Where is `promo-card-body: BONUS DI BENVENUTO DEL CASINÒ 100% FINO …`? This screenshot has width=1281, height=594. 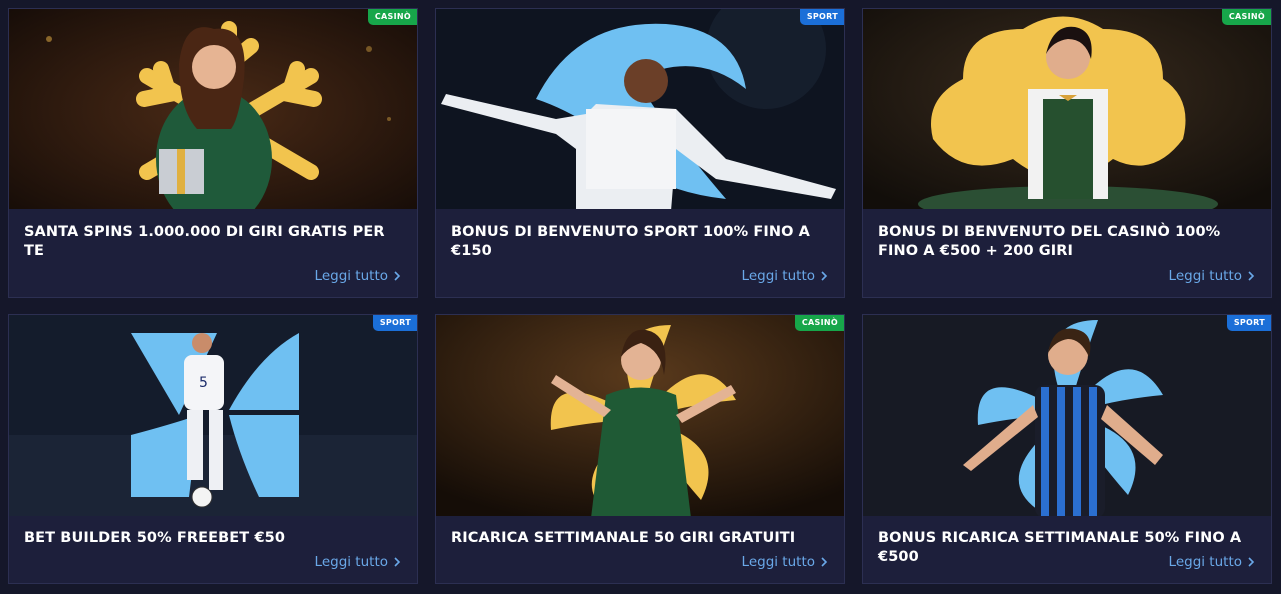 promo-card-body: BONUS DI BENVENUTO DEL CASINÒ 100% FINO … is located at coordinates (1067, 253).